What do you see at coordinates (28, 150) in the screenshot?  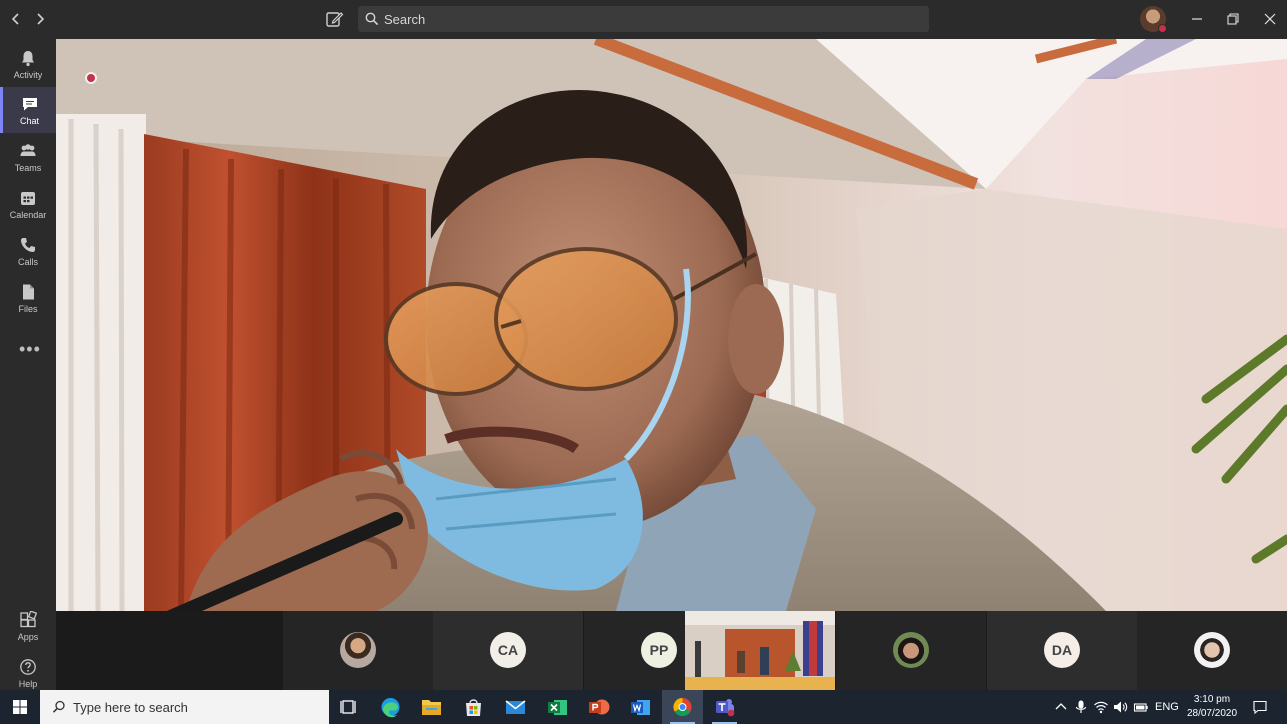 I see `teams-icon` at bounding box center [28, 150].